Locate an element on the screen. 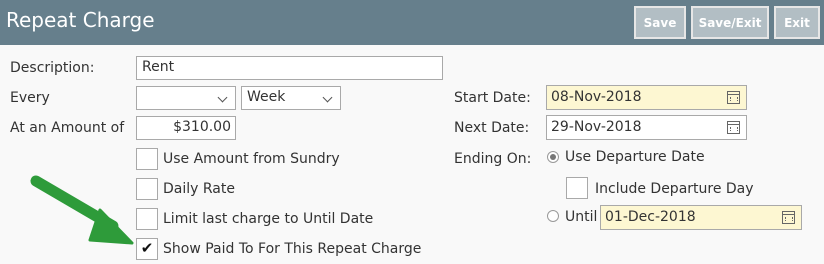 Image resolution: width=824 pixels, height=264 pixels. green-arrow-icon is located at coordinates (82, 210).